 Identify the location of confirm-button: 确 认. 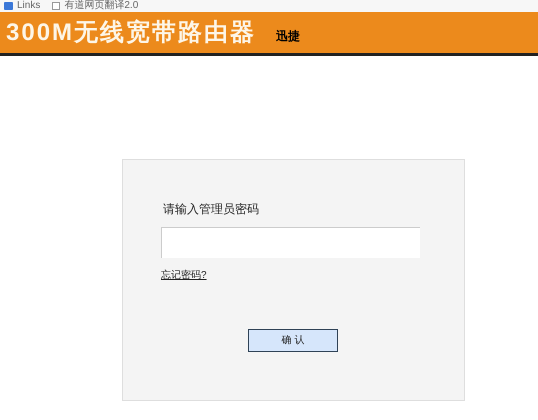
(293, 340).